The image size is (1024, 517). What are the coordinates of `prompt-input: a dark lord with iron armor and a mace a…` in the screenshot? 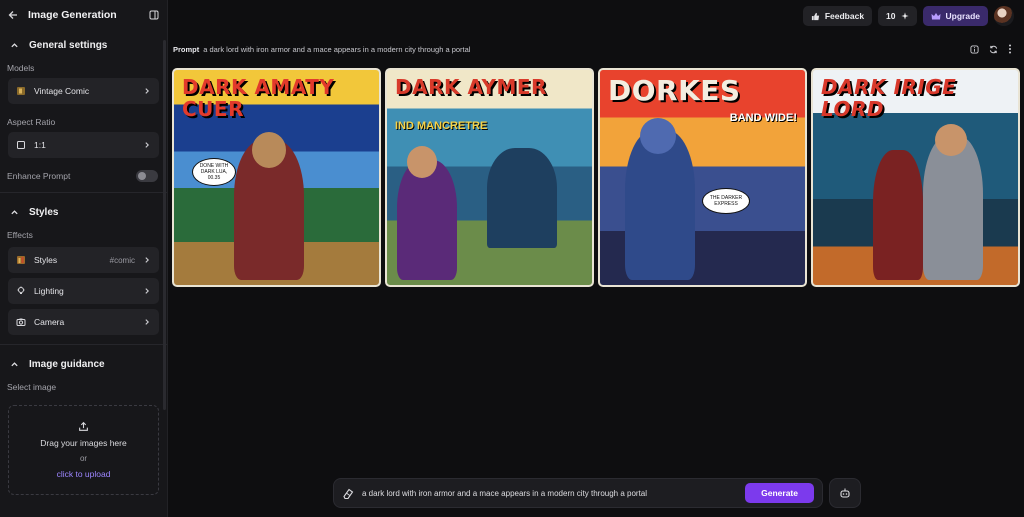 It's located at (549, 493).